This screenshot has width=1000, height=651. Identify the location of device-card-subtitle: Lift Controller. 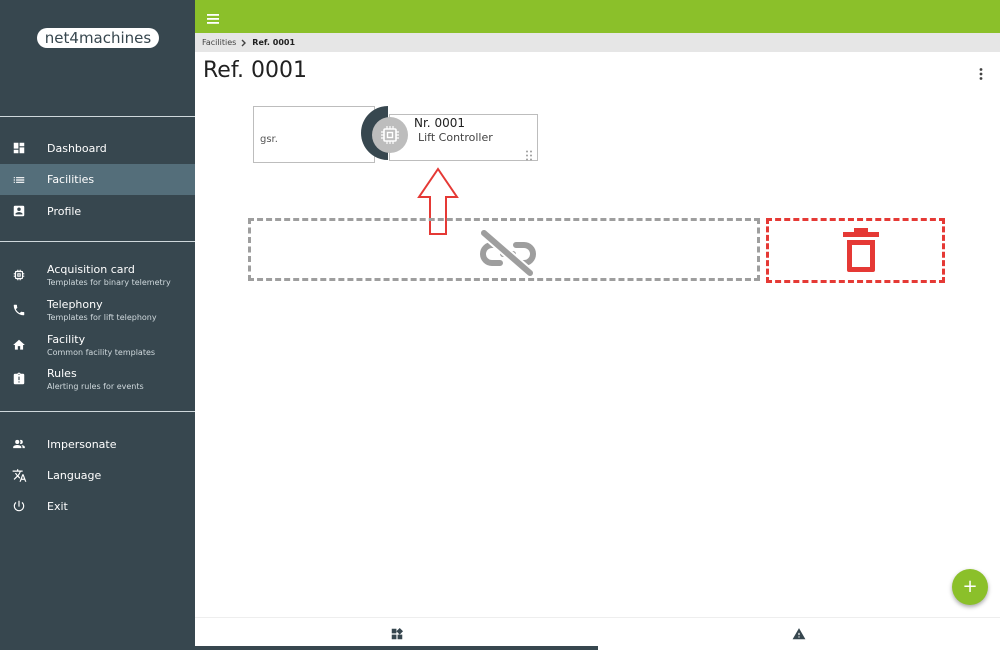
(455, 137).